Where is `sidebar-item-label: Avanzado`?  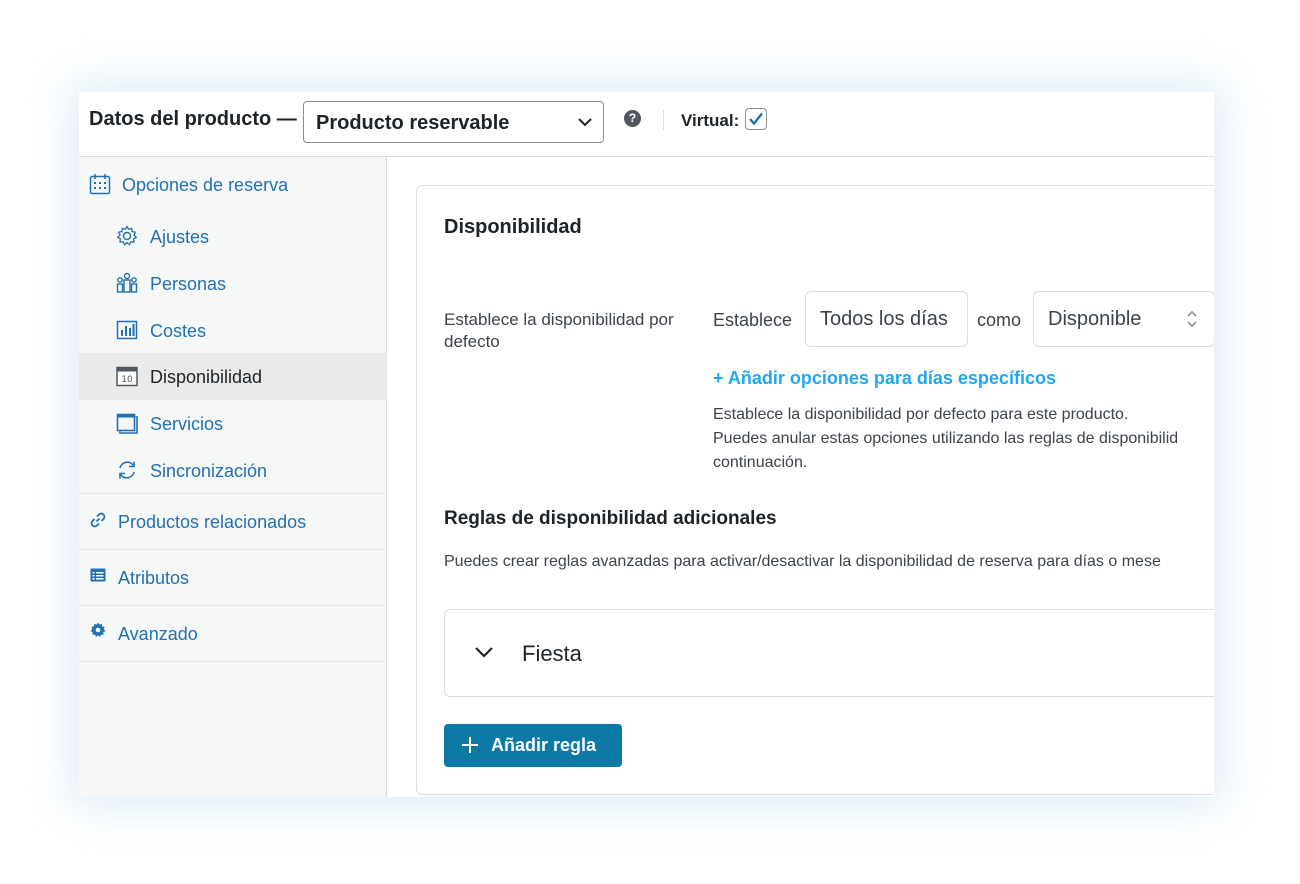 sidebar-item-label: Avanzado is located at coordinates (158, 634).